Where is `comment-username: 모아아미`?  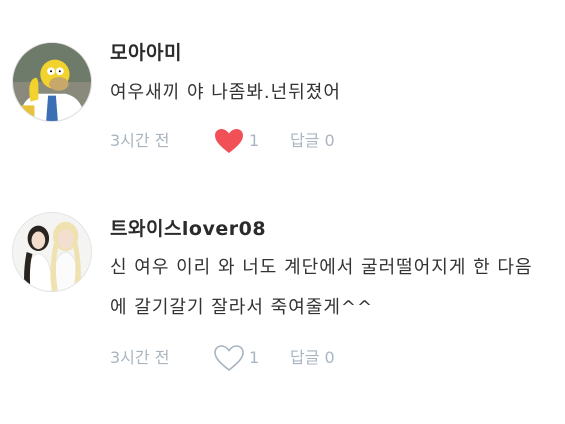 comment-username: 모아아미 is located at coordinates (146, 51).